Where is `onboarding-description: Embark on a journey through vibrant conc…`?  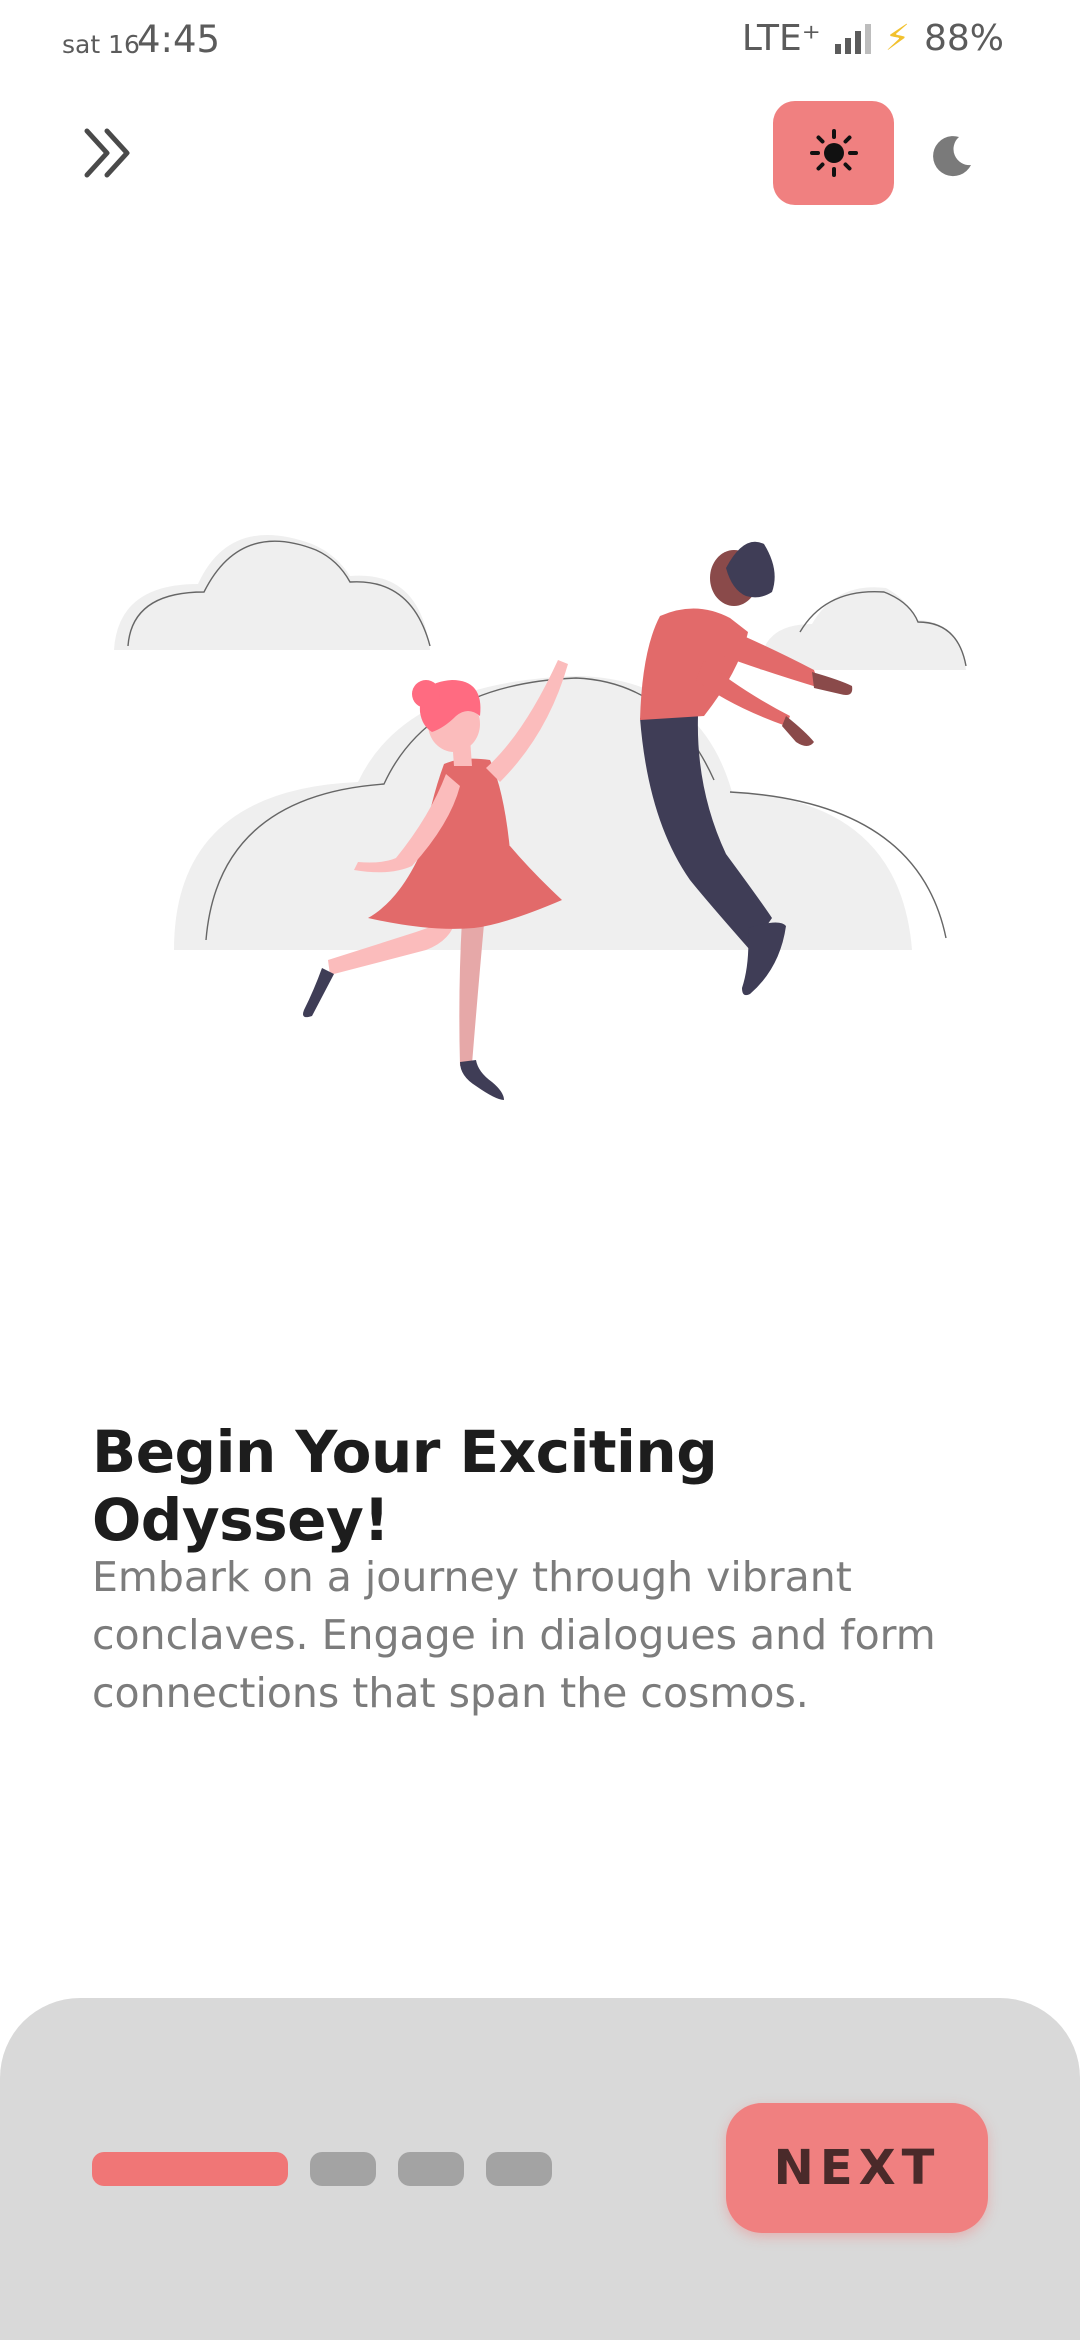
onboarding-description: Embark on a journey through vibrant conc… is located at coordinates (514, 1635).